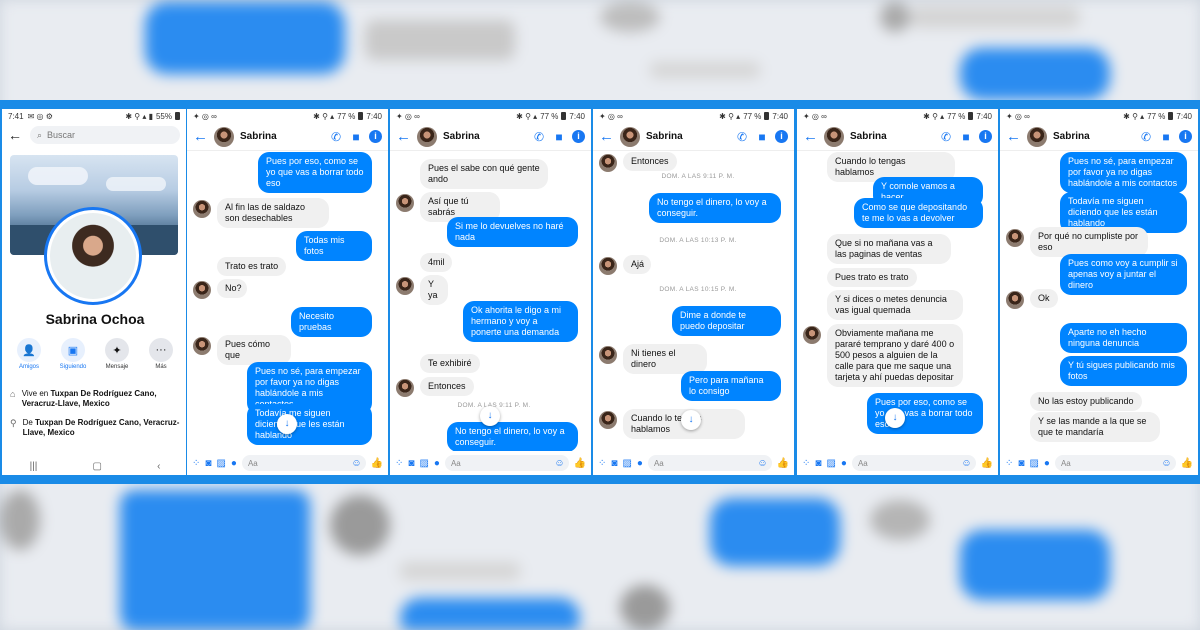  Describe the element at coordinates (512, 232) in the screenshot. I see `sent-message-bubble: Si me lo devuelves no haré nada` at that location.